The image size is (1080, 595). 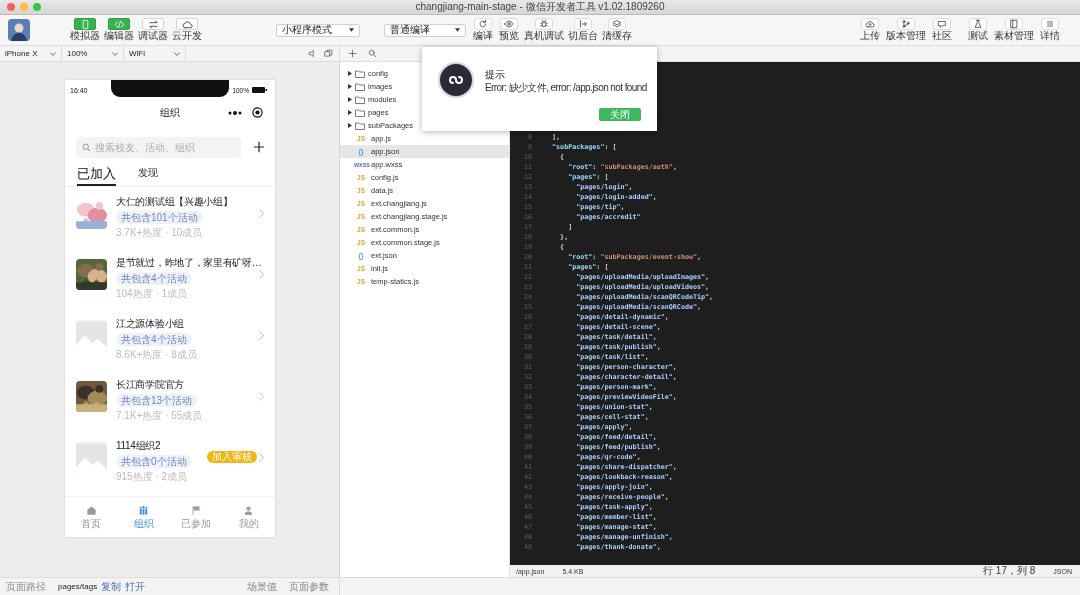 What do you see at coordinates (1009, 571) in the screenshot?
I see `cursor-position: 行 17，列 8` at bounding box center [1009, 571].